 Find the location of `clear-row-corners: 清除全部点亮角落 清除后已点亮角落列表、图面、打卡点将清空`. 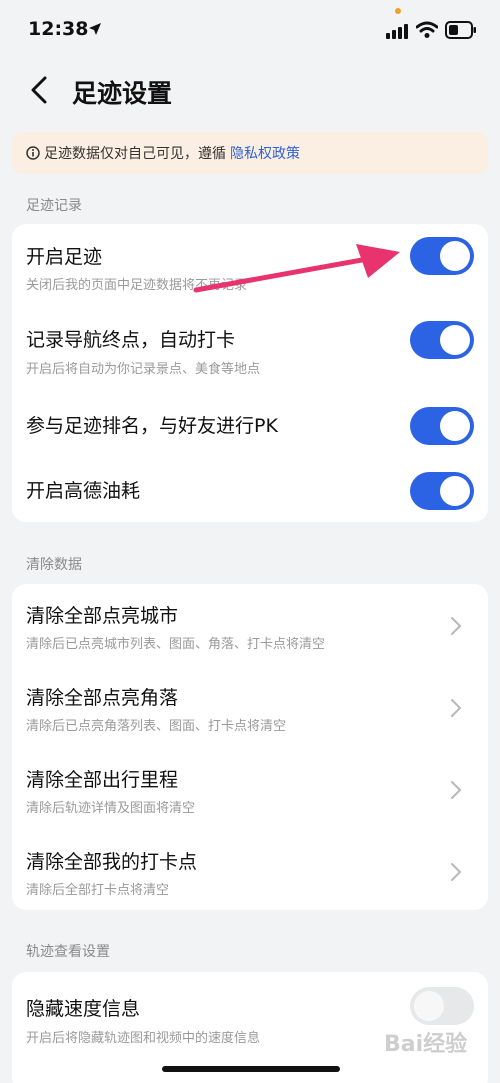

clear-row-corners: 清除全部点亮角落 清除后已点亮角落列表、图面、打卡点将清空 is located at coordinates (250, 707).